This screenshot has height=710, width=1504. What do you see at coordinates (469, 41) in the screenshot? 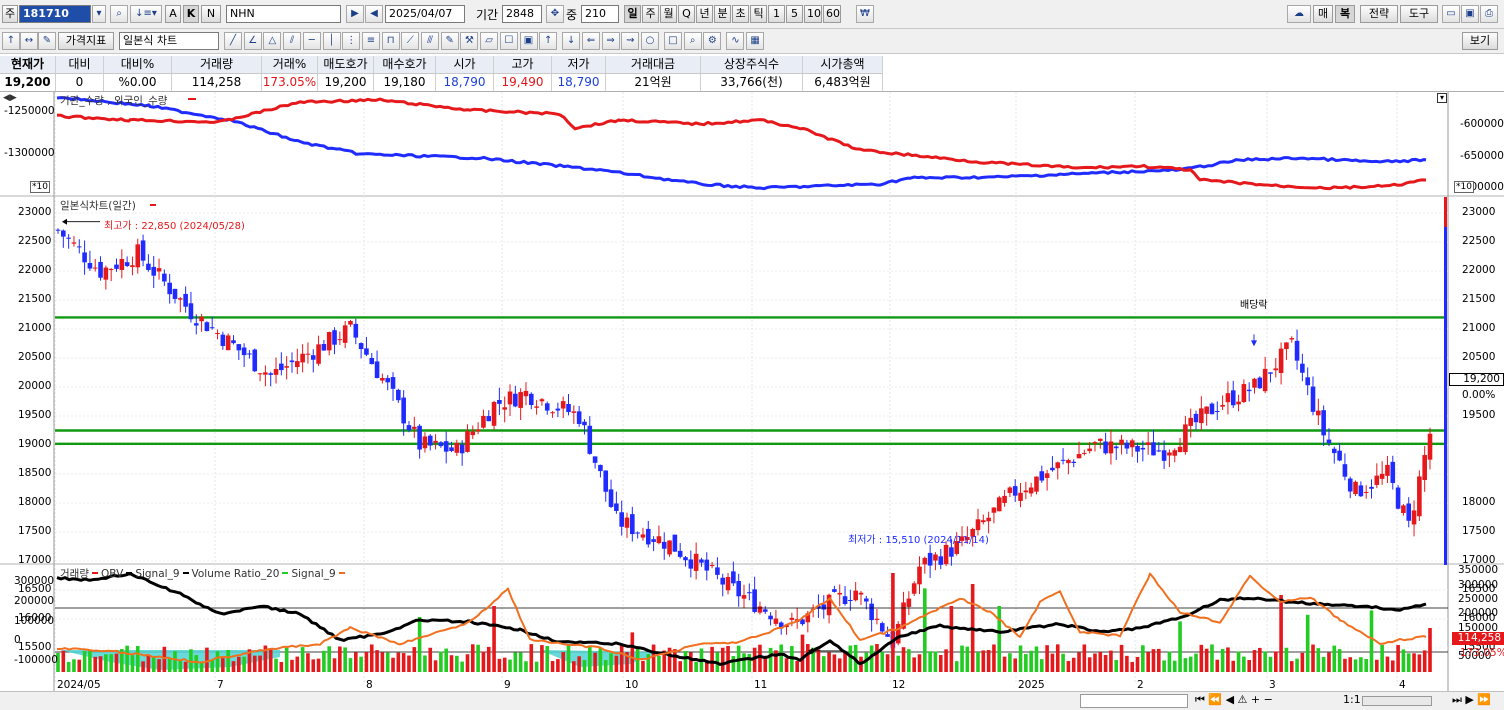
I see `tool-tool-icon: ⚒` at bounding box center [469, 41].